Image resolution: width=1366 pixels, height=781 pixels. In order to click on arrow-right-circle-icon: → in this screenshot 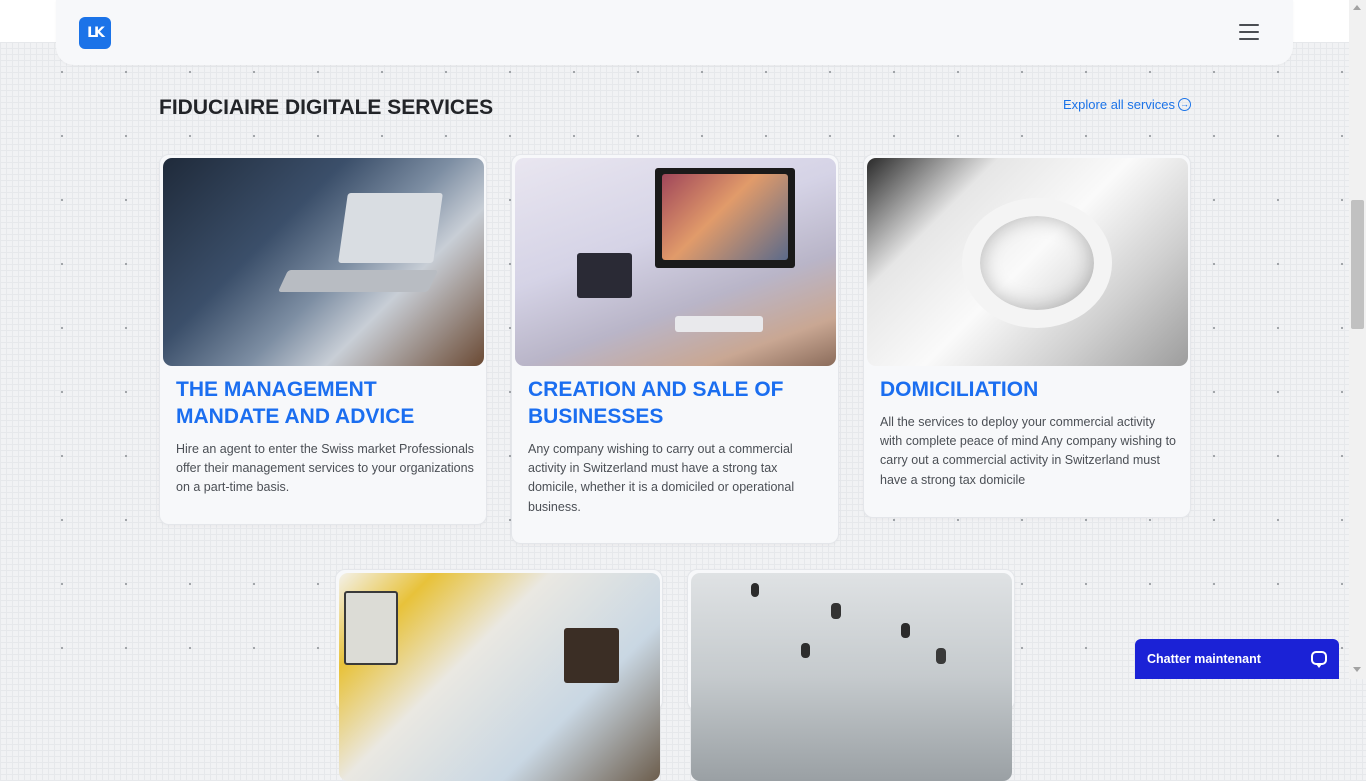, I will do `click(1184, 104)`.